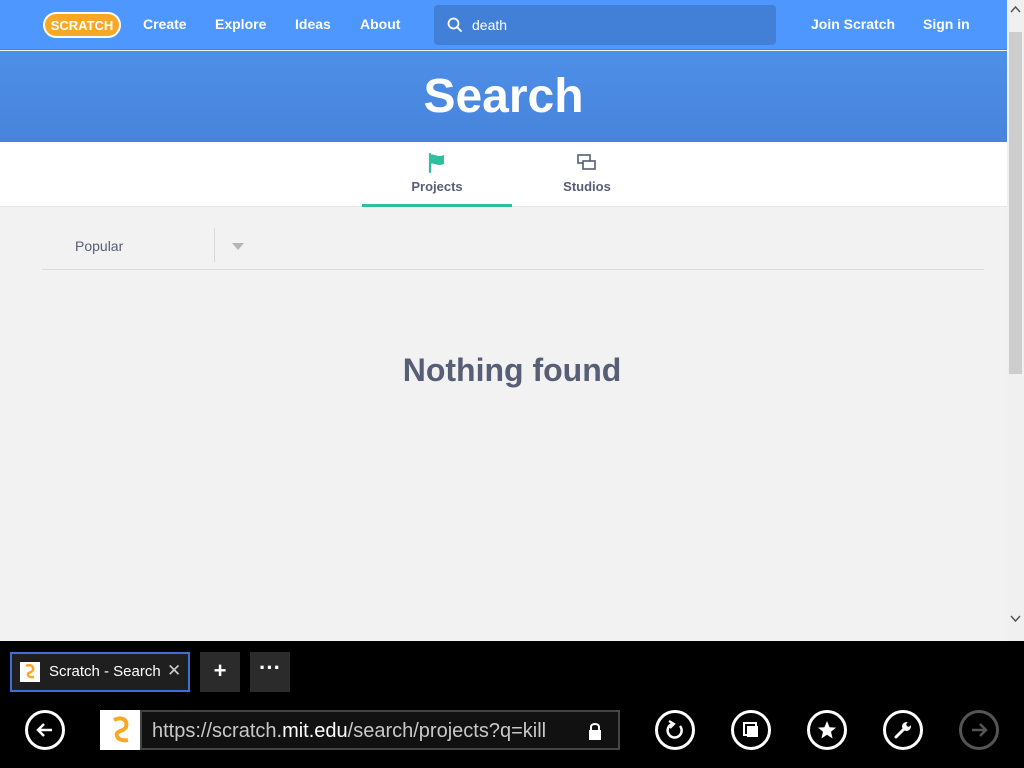 The width and height of the screenshot is (1024, 768). Describe the element at coordinates (513, 248) in the screenshot. I see `sort-dropdown: Popular` at that location.